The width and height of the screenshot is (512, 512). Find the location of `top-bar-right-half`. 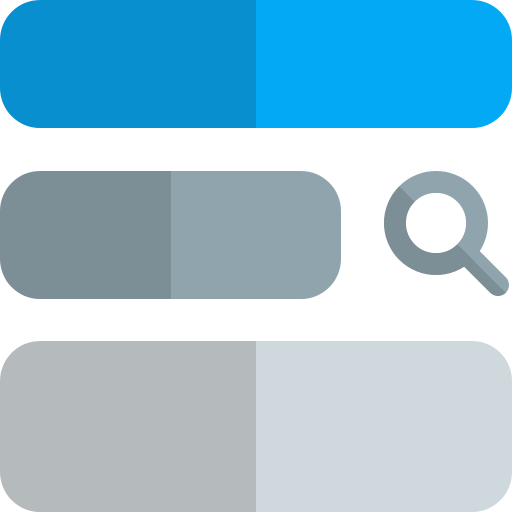

top-bar-right-half is located at coordinates (384, 64).